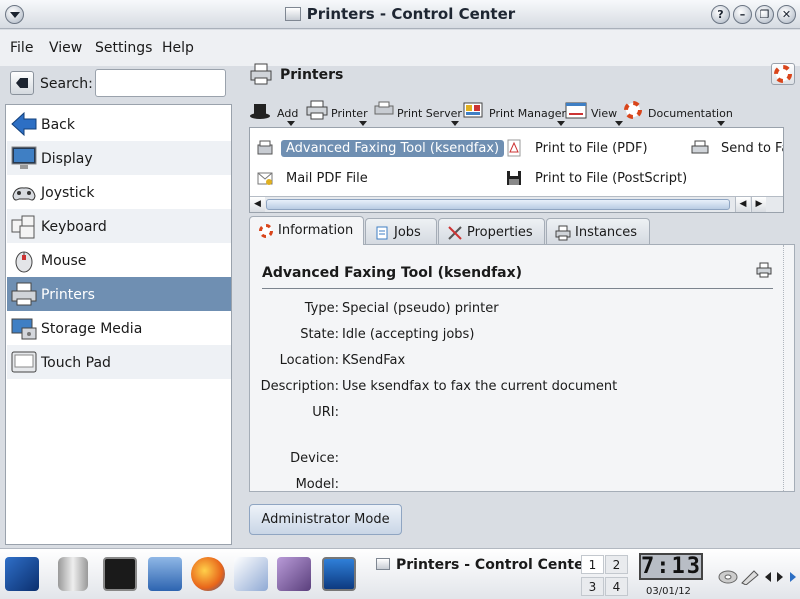  Describe the element at coordinates (65, 48) in the screenshot. I see `menu-view: View` at that location.